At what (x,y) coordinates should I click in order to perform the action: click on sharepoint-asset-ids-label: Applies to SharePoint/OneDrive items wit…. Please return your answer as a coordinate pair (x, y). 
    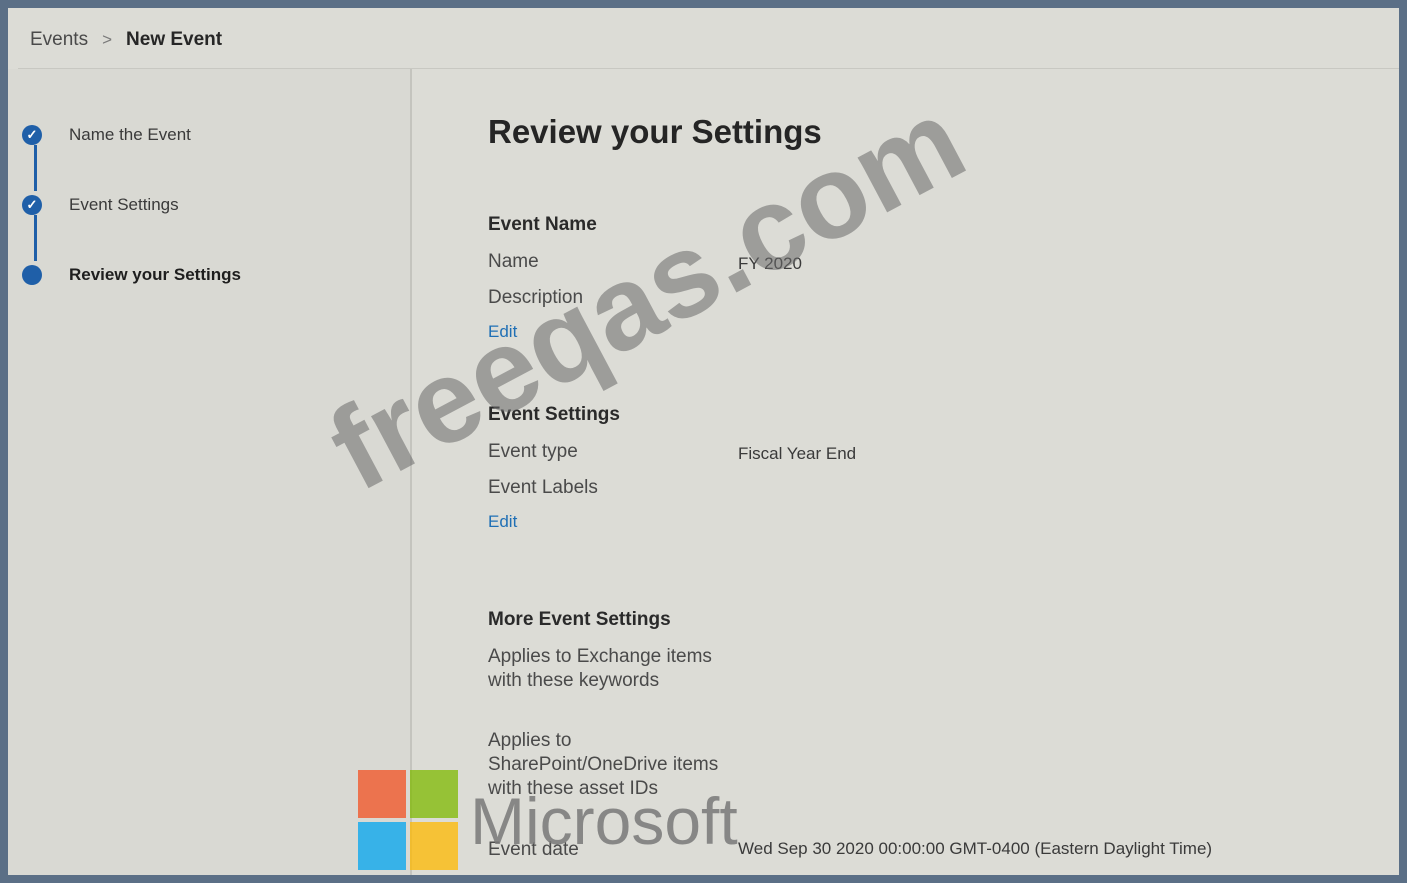
    Looking at the image, I should click on (603, 764).